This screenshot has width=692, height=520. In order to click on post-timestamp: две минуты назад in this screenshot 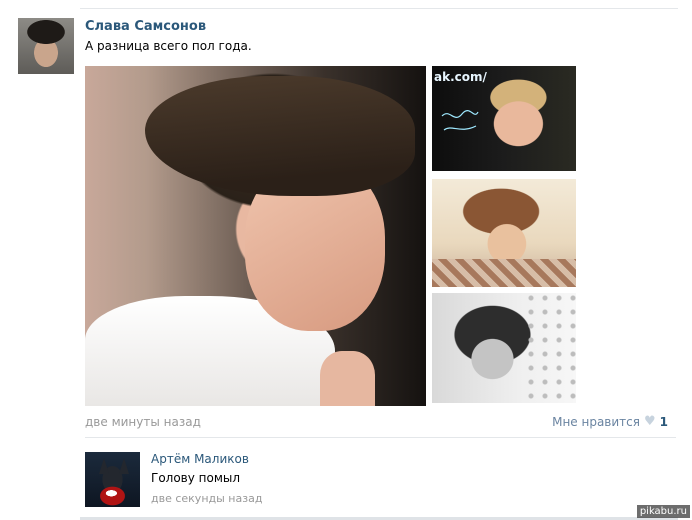, I will do `click(143, 422)`.